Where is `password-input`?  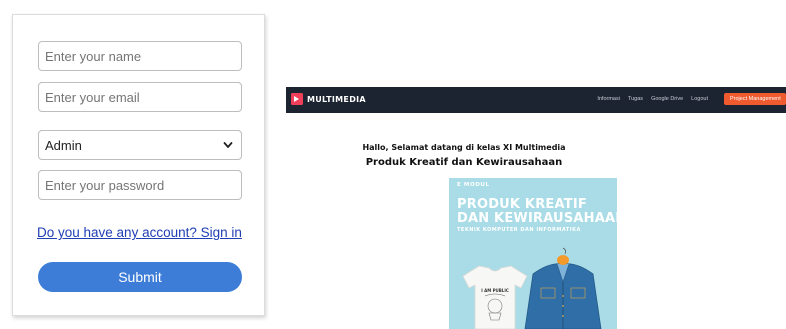 password-input is located at coordinates (140, 185).